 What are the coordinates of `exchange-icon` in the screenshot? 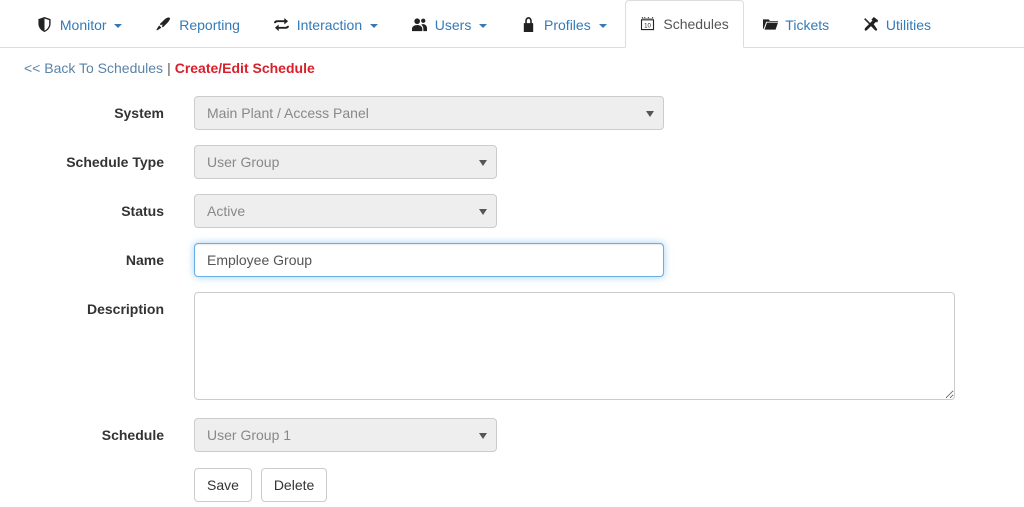 It's located at (281, 24).